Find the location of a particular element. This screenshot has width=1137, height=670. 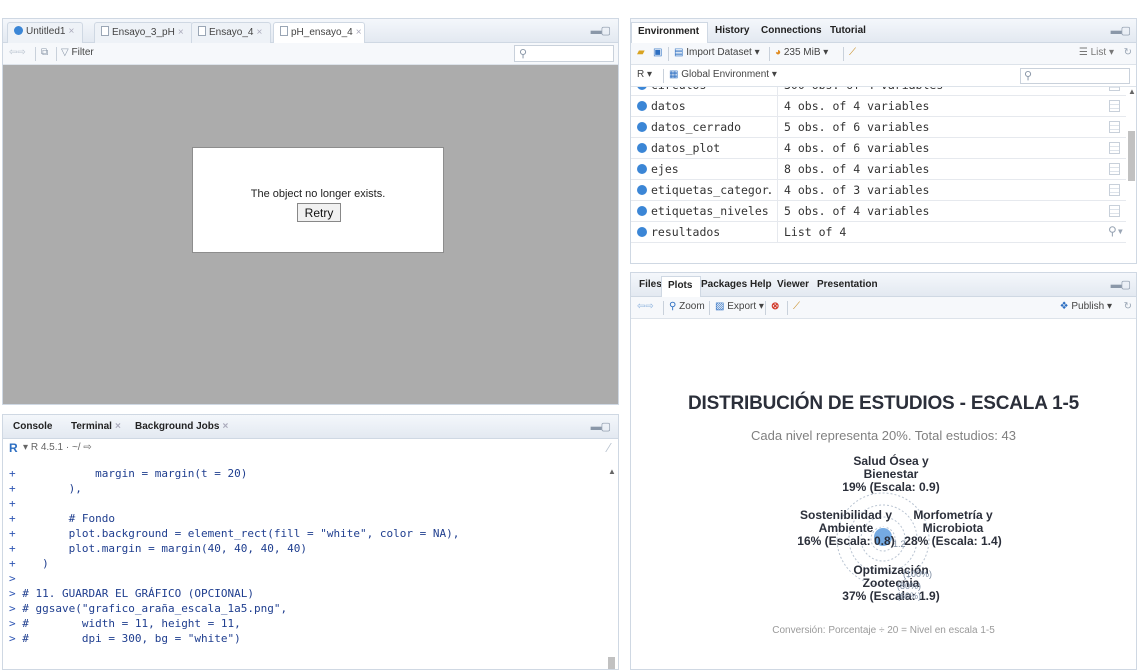

environment-row: etiquetas_niveles 5 obs. of 4 variables is located at coordinates (878, 211).